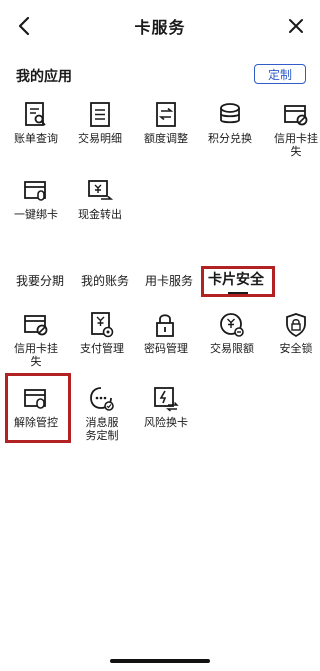 The height and width of the screenshot is (671, 320). I want to click on close-button, so click(296, 26).